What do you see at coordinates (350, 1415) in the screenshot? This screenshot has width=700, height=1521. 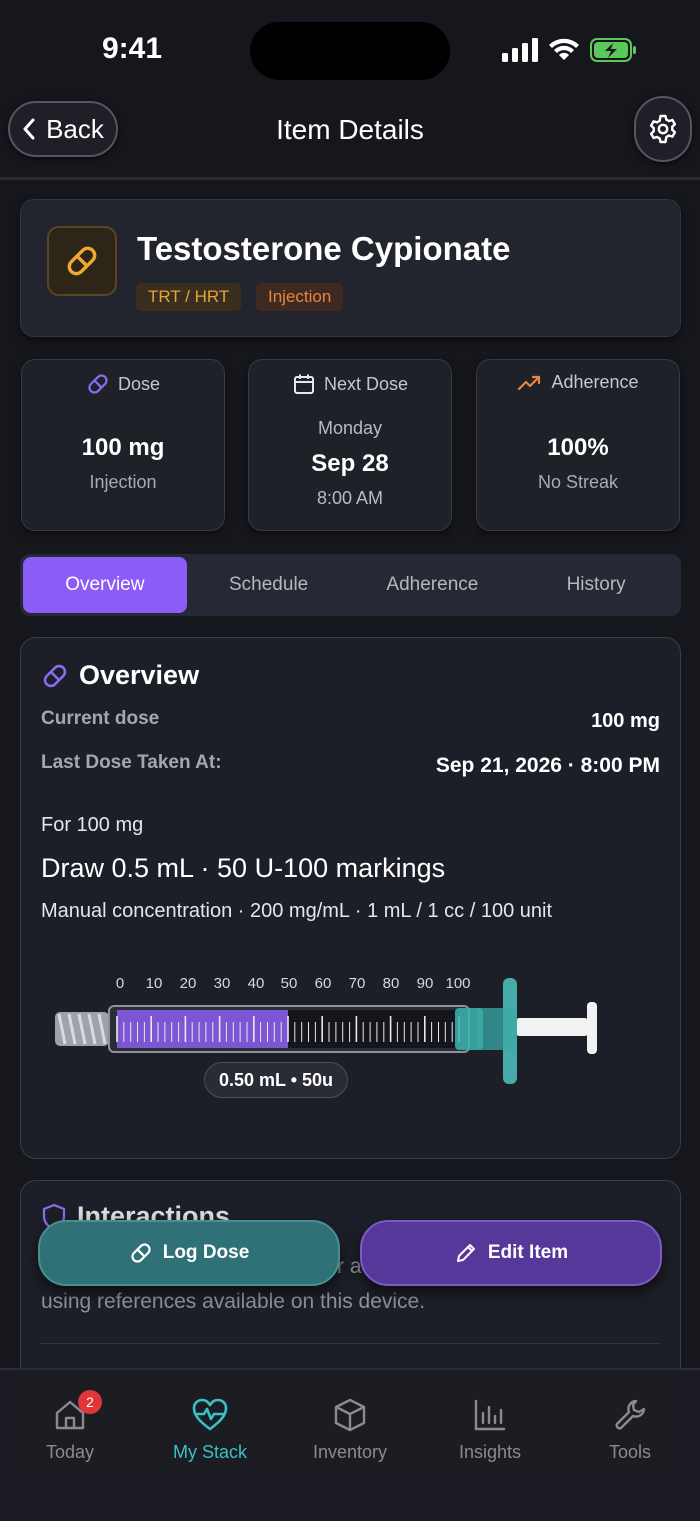 I see `box-icon` at bounding box center [350, 1415].